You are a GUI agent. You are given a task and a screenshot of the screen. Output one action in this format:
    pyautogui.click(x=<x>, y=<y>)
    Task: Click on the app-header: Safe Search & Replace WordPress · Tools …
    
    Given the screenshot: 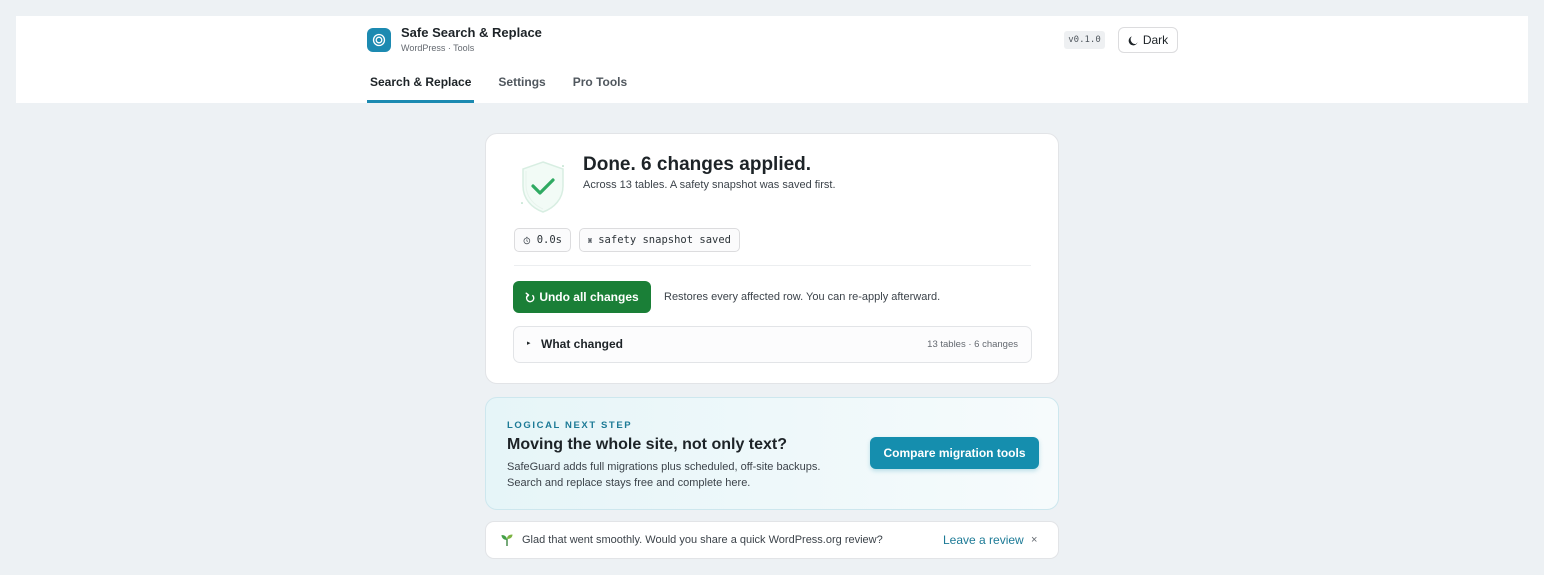 What is the action you would take?
    pyautogui.click(x=772, y=59)
    